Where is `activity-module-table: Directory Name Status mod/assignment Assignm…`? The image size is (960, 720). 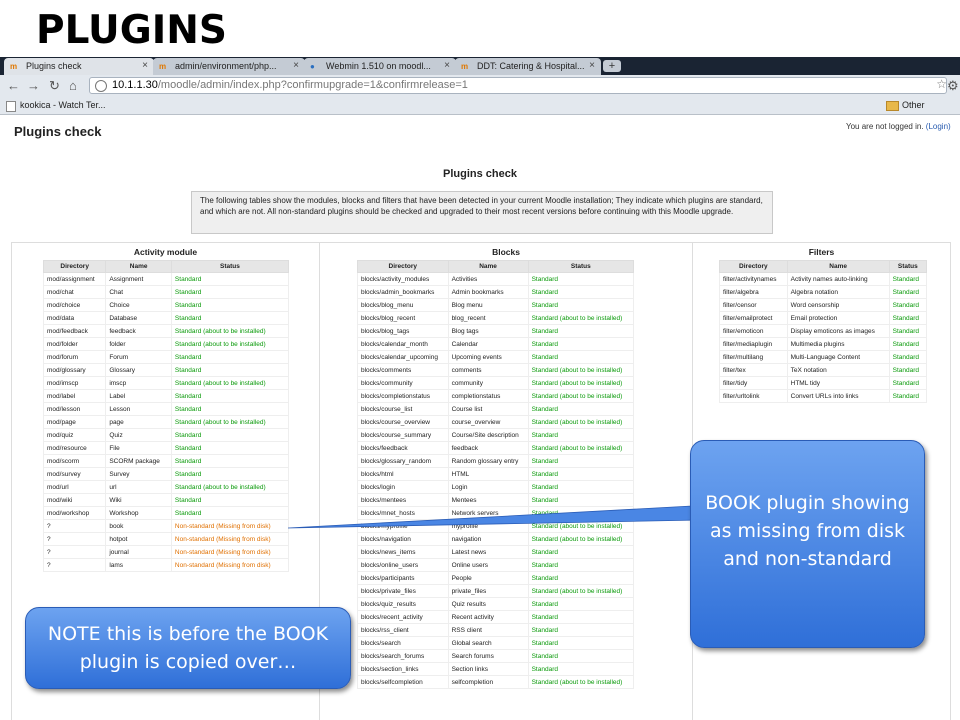 activity-module-table: Directory Name Status mod/assignment Assignm… is located at coordinates (166, 416).